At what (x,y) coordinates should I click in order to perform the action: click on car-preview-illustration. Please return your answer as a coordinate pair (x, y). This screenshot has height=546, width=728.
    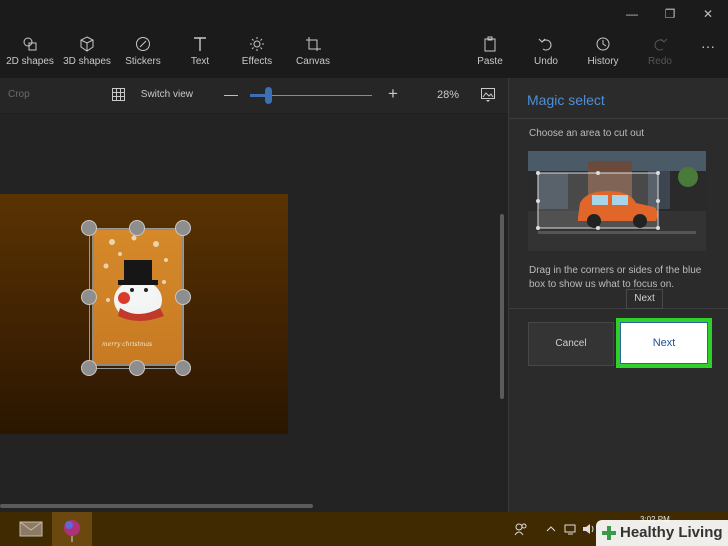
    Looking at the image, I should click on (617, 201).